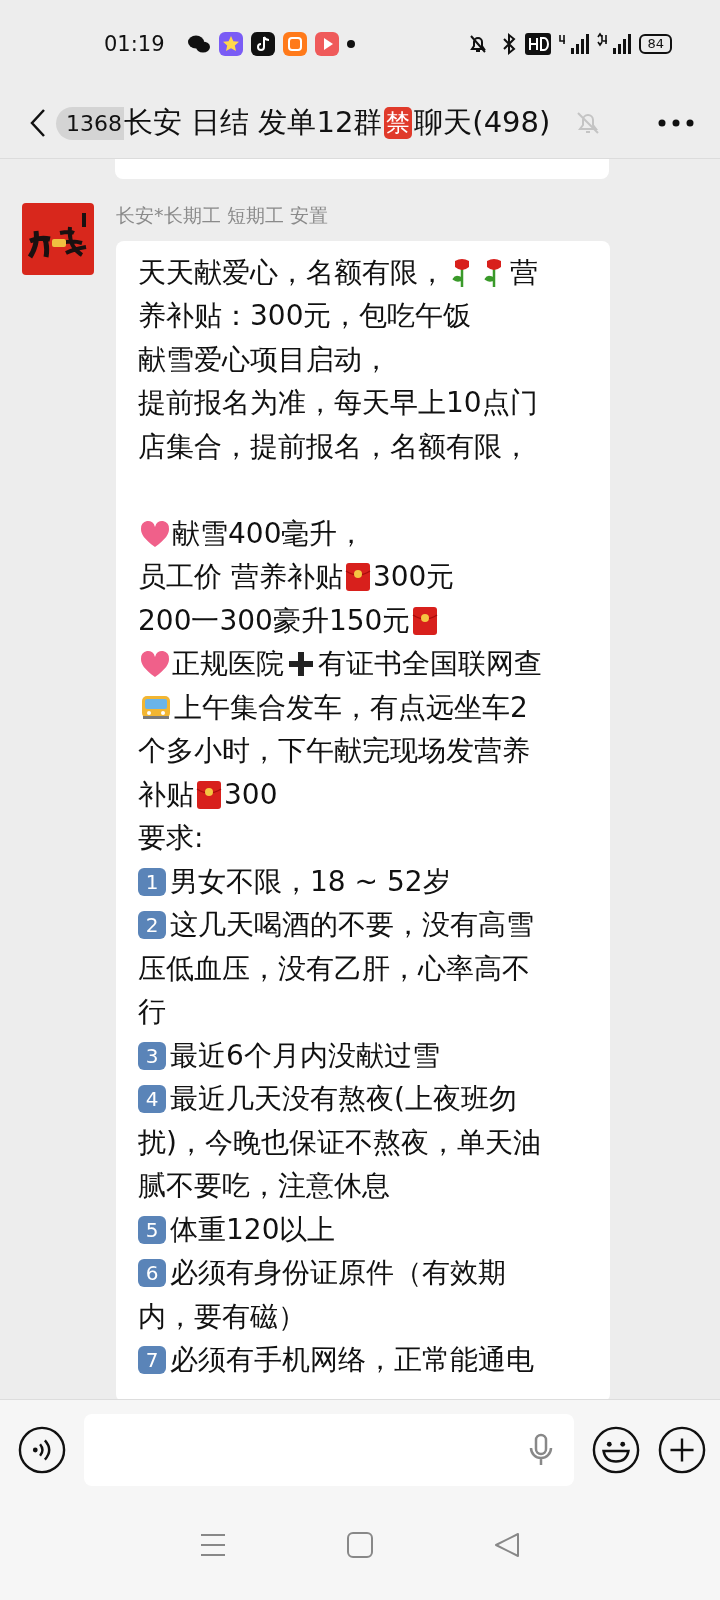 This screenshot has height=1600, width=720. Describe the element at coordinates (541, 1450) in the screenshot. I see `microphone-icon` at that location.